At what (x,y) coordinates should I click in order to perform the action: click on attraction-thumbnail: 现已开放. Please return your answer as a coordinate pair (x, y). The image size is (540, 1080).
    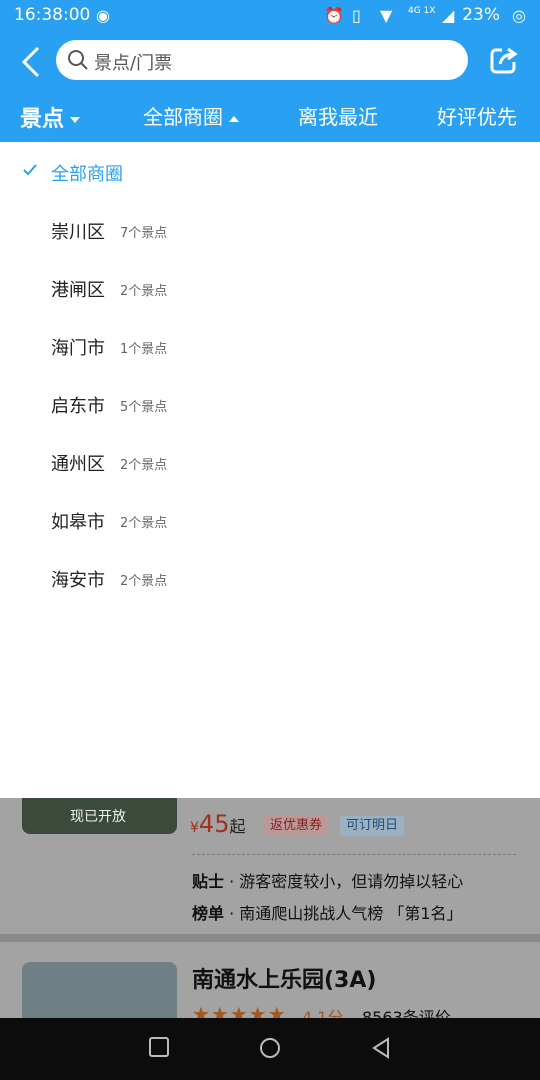
    Looking at the image, I should click on (99, 816).